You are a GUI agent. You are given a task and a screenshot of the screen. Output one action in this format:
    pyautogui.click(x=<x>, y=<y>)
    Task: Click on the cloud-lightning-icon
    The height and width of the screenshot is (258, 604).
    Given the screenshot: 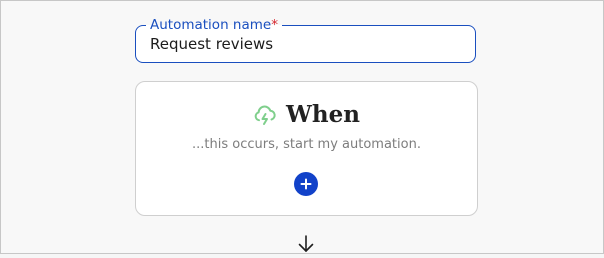 What is the action you would take?
    pyautogui.click(x=265, y=115)
    